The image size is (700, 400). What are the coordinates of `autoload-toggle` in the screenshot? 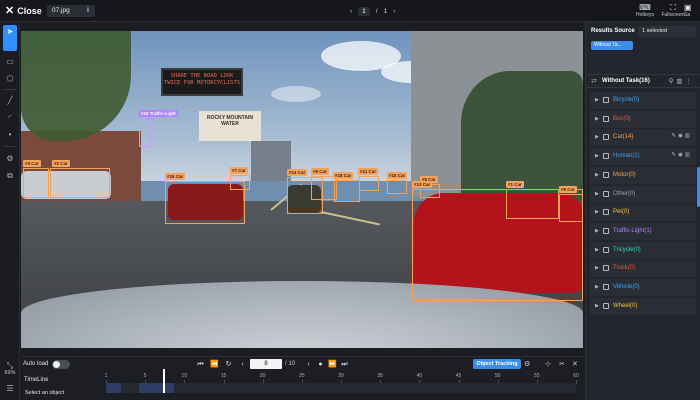 It's located at (61, 364).